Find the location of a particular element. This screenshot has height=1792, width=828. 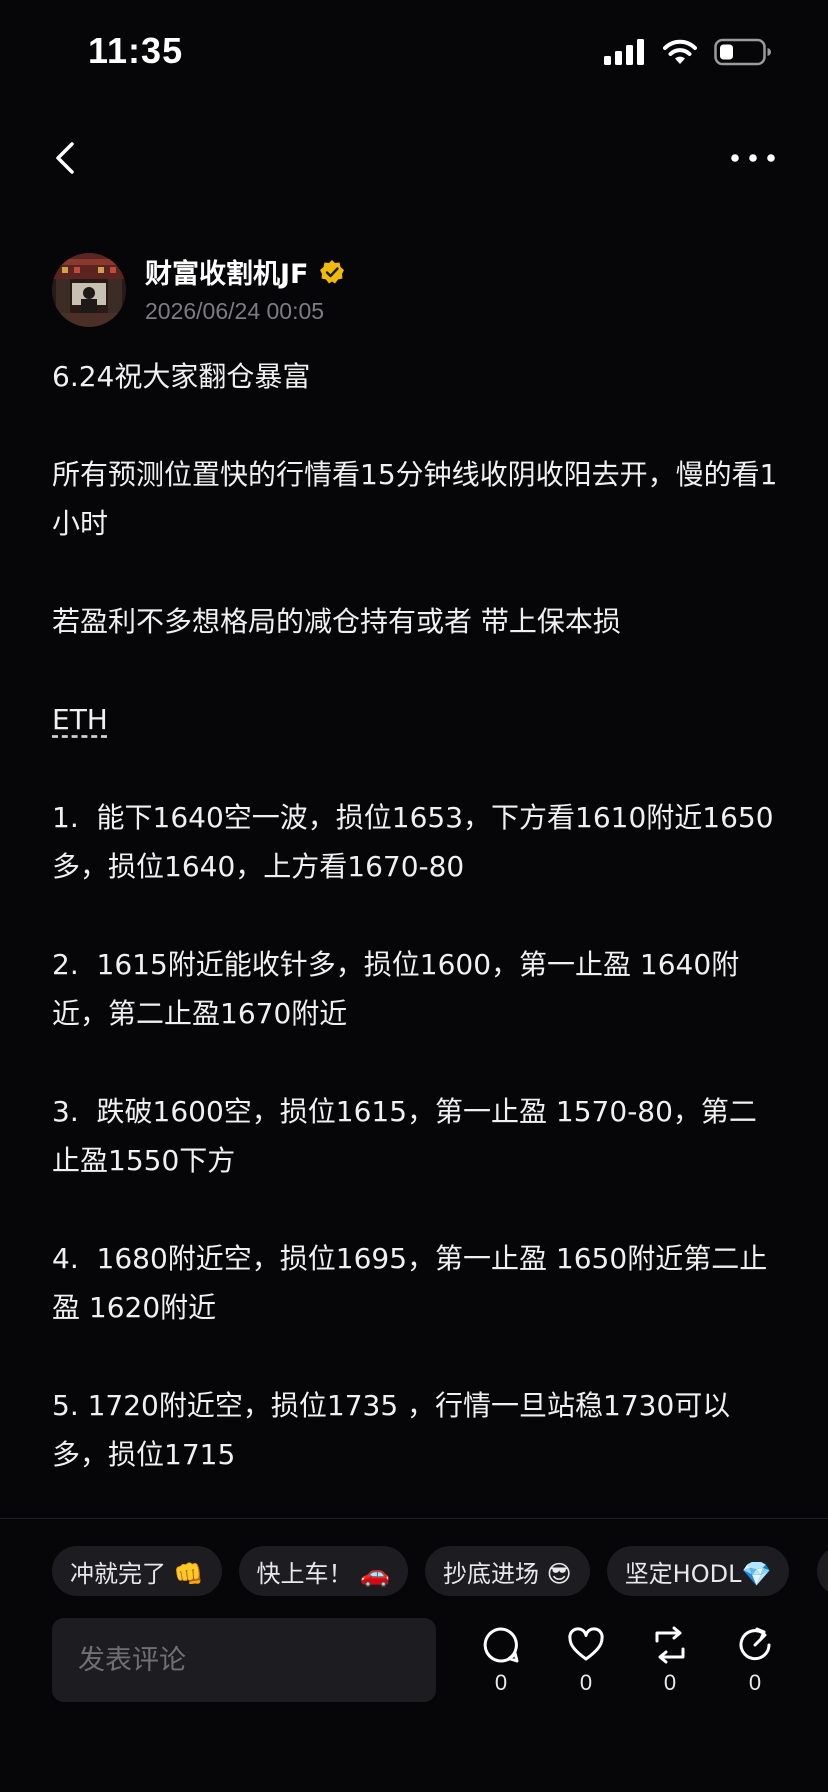

repost-icon is located at coordinates (670, 1645).